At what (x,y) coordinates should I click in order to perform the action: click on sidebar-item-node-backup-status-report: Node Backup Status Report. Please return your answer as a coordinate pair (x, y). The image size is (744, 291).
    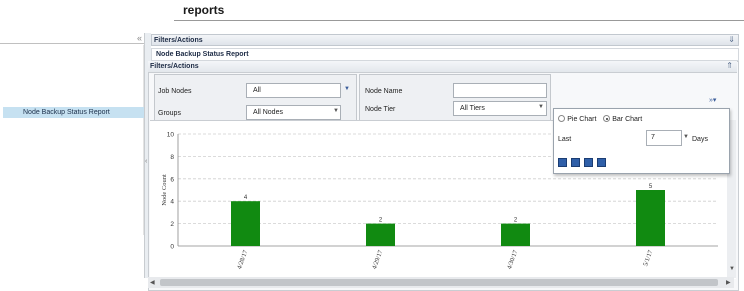
    Looking at the image, I should click on (75, 112).